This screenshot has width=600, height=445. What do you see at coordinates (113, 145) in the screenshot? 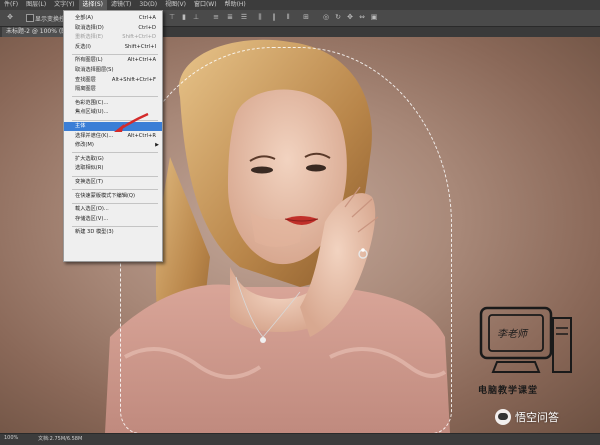
I see `menu-item: 修改(M) ▶` at bounding box center [113, 145].